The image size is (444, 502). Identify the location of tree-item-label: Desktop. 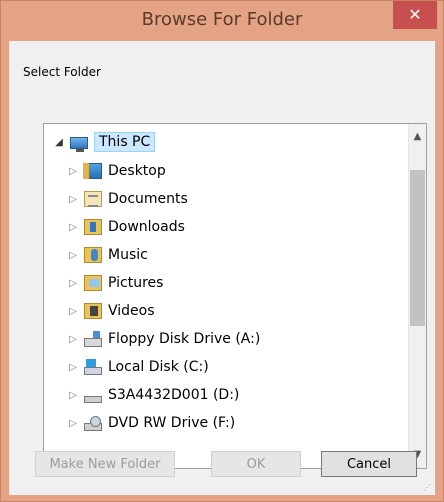
(137, 171).